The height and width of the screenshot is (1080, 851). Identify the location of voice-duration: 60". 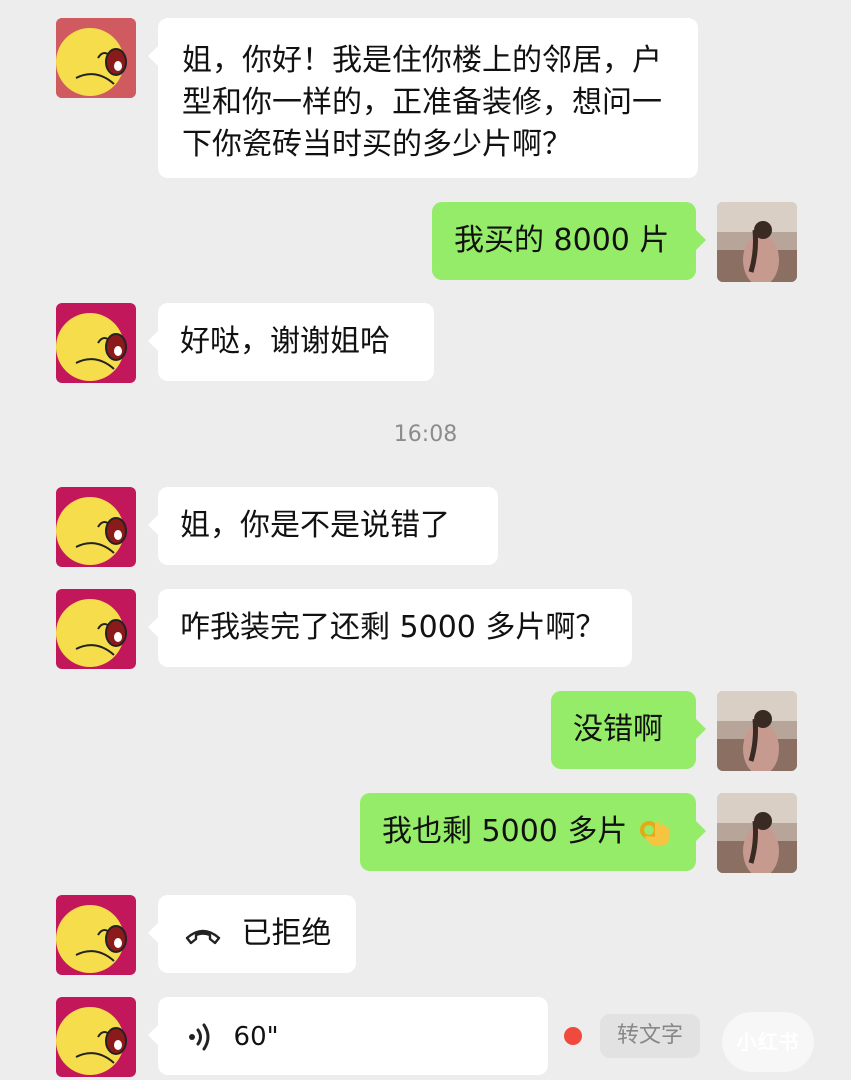
(256, 1037).